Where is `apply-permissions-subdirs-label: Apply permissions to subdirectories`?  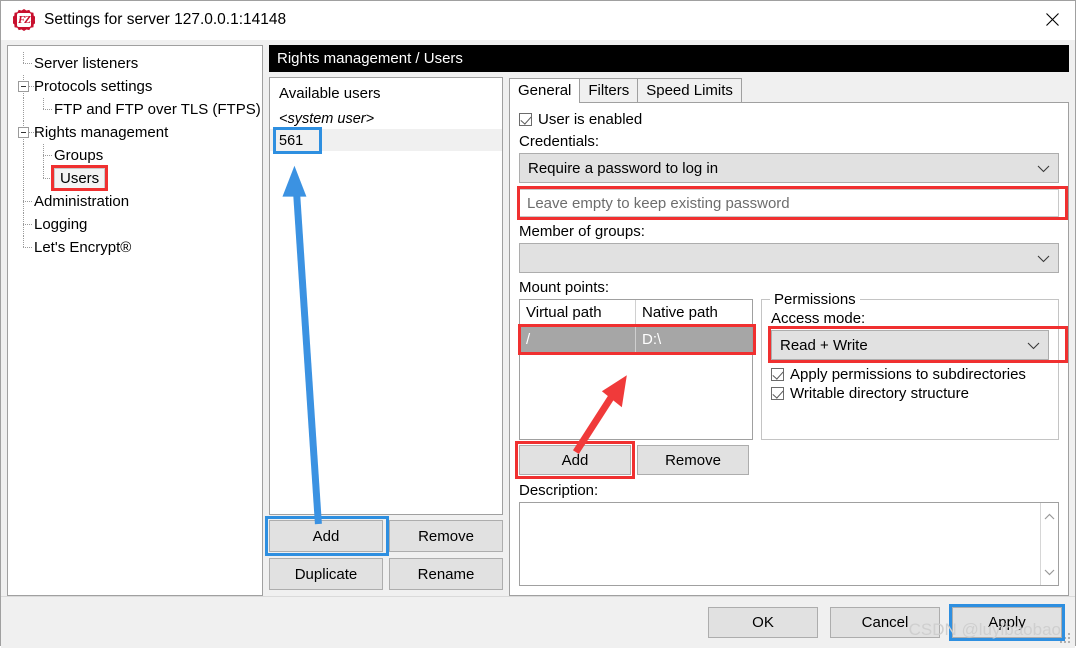
apply-permissions-subdirs-label: Apply permissions to subdirectories is located at coordinates (908, 374).